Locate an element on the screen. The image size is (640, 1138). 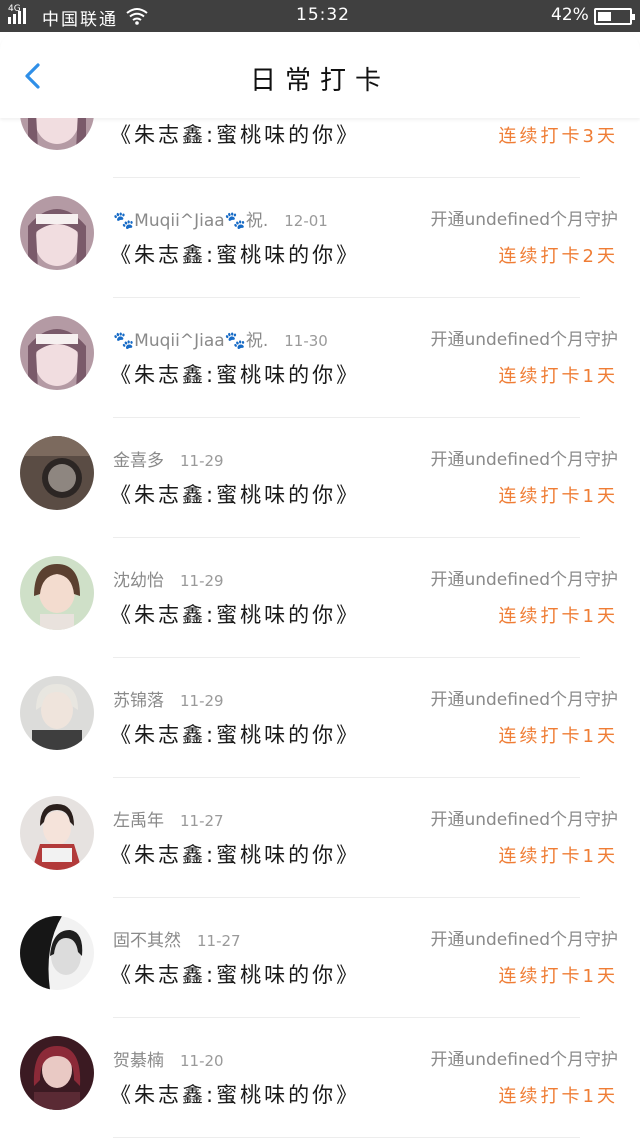
user-name: 苏锦落 is located at coordinates (138, 701).